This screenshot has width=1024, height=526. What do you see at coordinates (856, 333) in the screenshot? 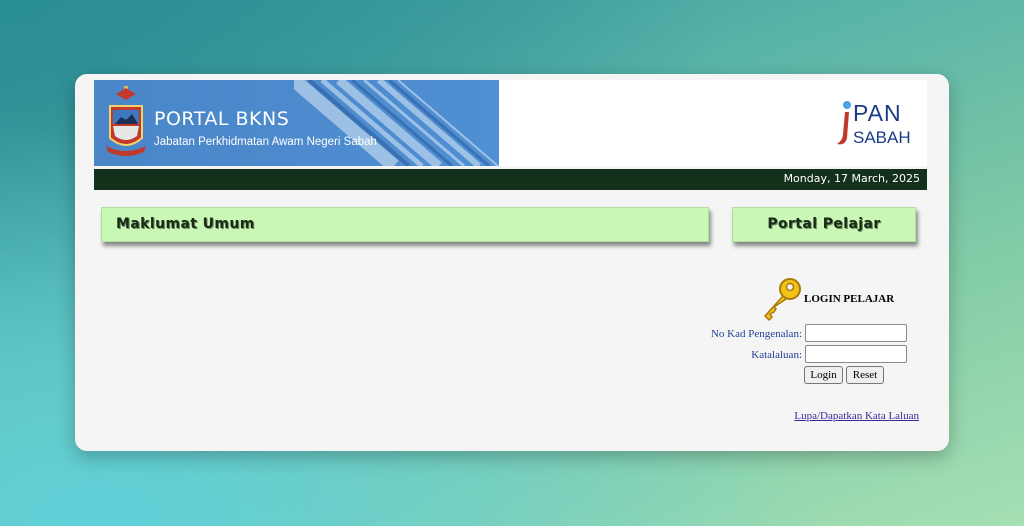
I see `ic-number-input` at bounding box center [856, 333].